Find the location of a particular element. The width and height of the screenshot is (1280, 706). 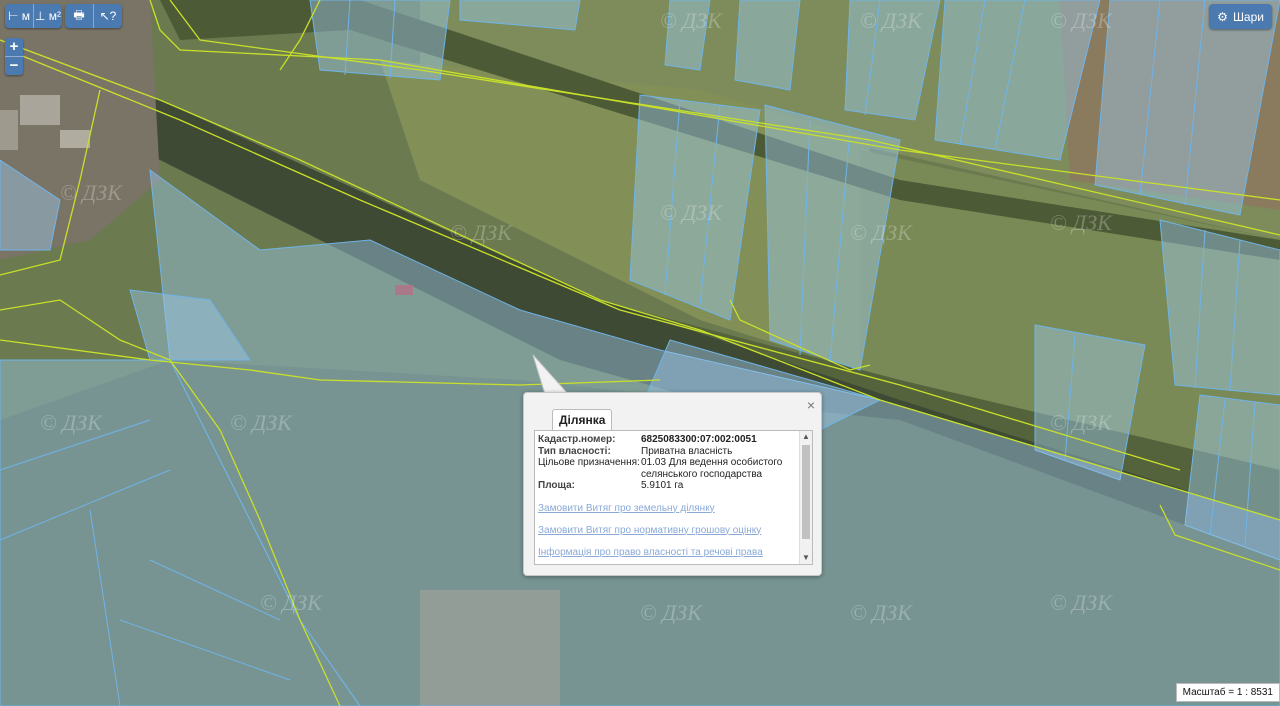

gear-icon: ⚙ is located at coordinates (1222, 16).